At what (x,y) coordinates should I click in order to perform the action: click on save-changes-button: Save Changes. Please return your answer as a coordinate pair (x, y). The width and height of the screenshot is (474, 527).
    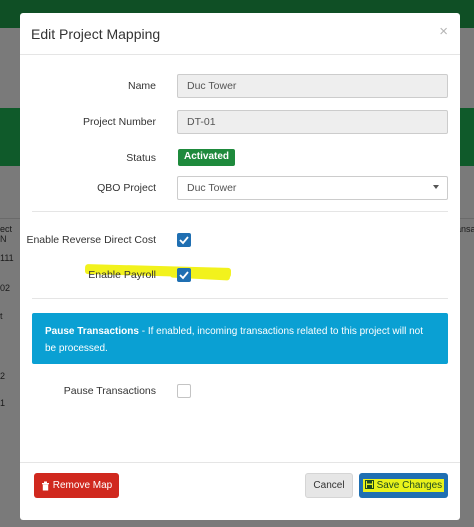
    Looking at the image, I should click on (403, 485).